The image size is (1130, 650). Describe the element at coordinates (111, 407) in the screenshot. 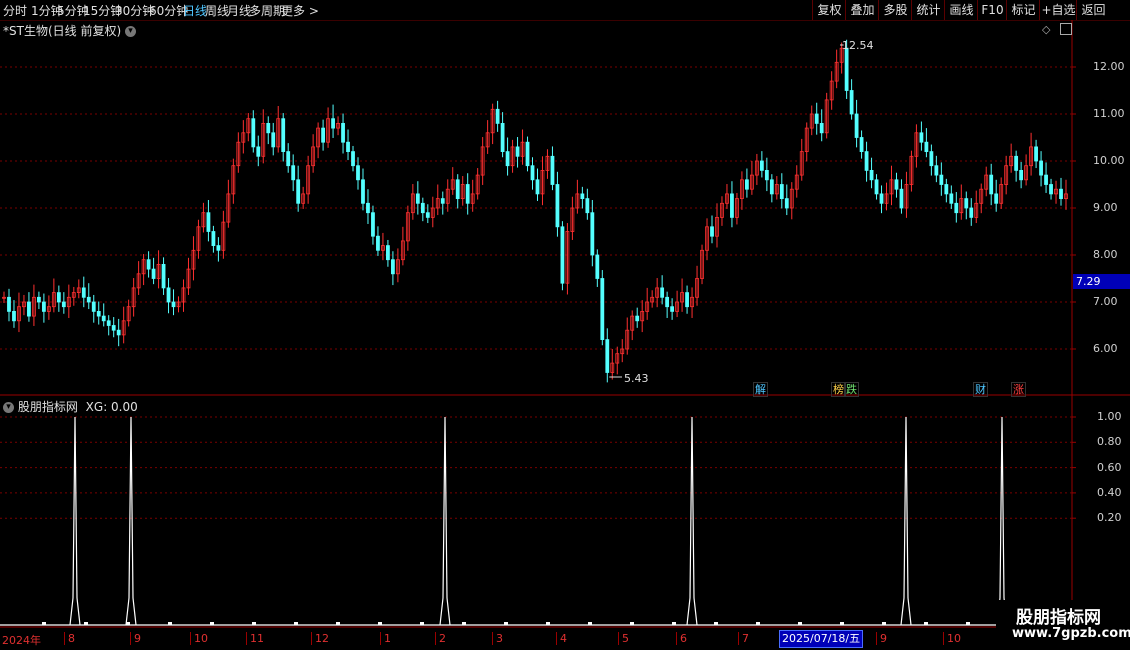

I see `indicator-value: XG: 0.00` at that location.